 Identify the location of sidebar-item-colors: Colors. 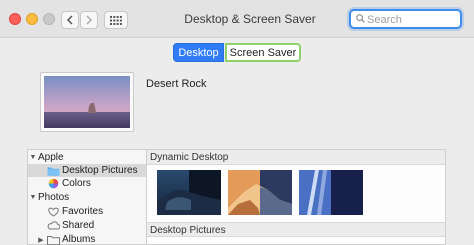
(87, 183).